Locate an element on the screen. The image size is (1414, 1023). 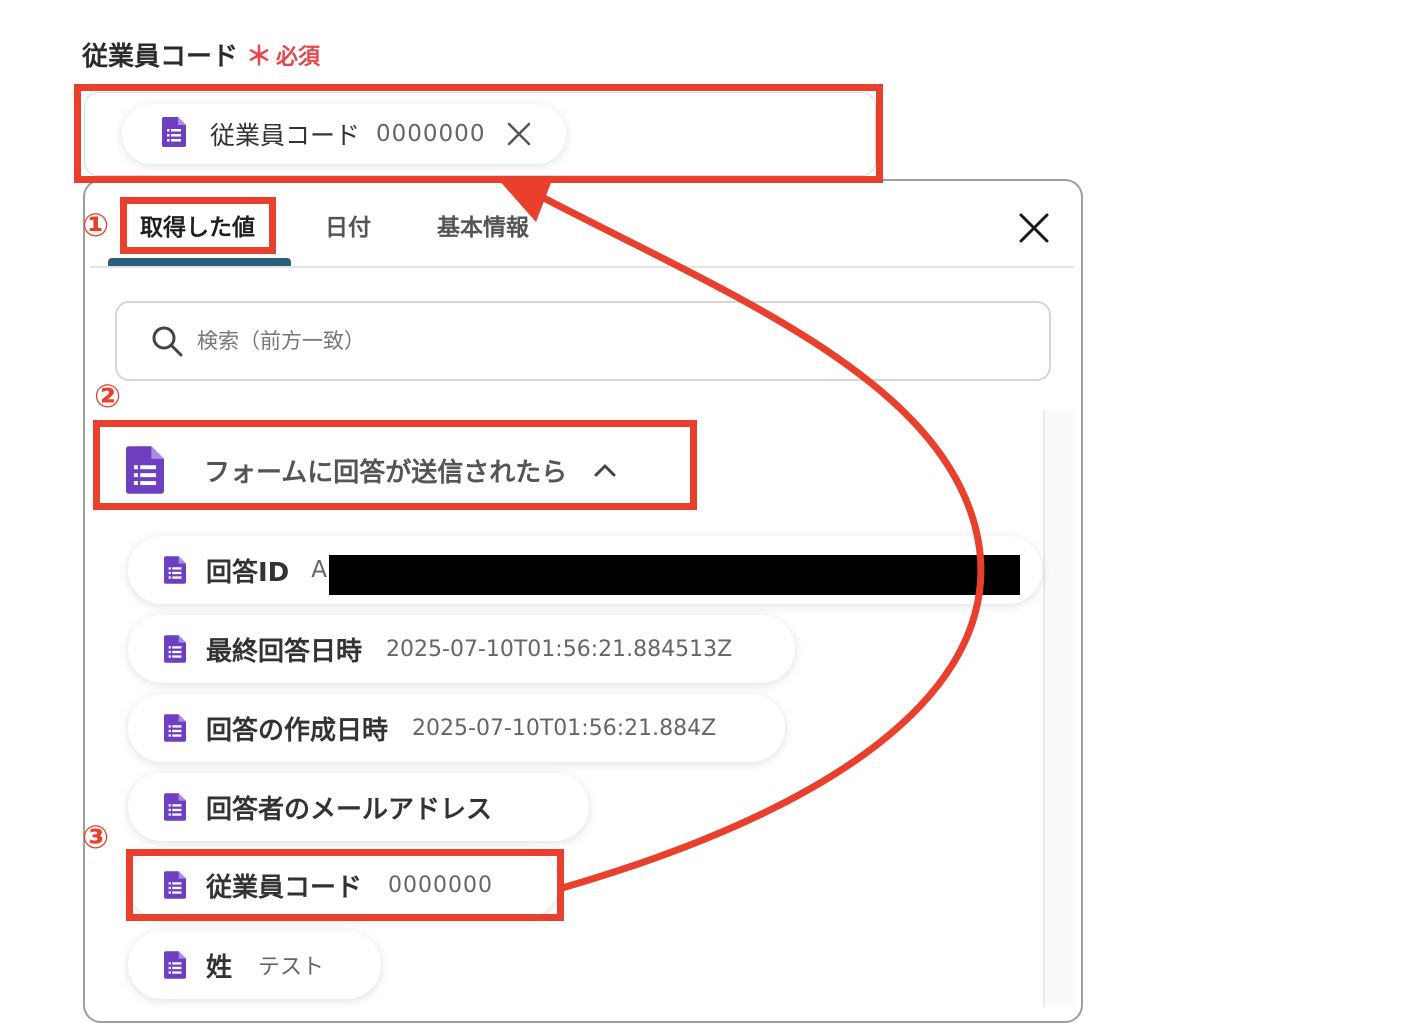
group-label: フォームに回答が送信されたら is located at coordinates (386, 472).